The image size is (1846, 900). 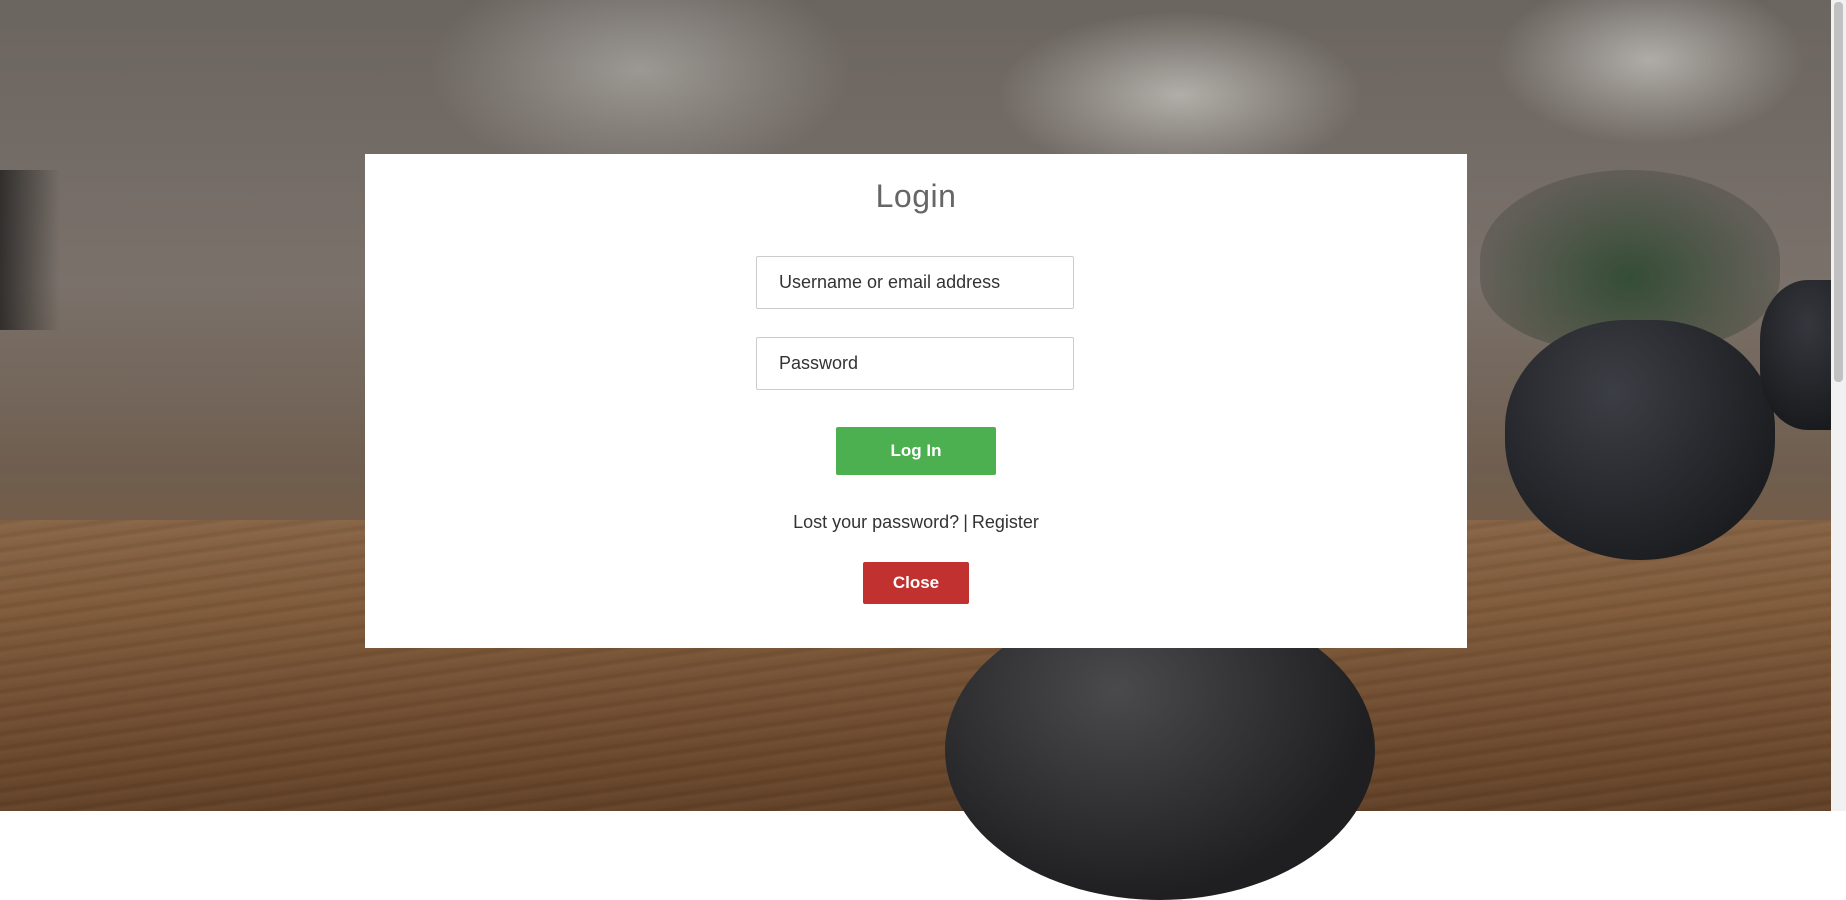 What do you see at coordinates (916, 196) in the screenshot?
I see `modal-title: Login` at bounding box center [916, 196].